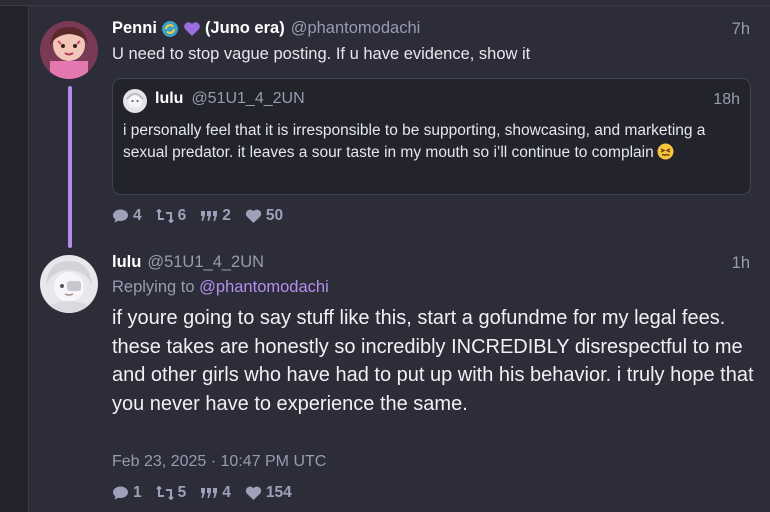 This screenshot has width=770, height=512. I want to click on repost-stat: 5, so click(171, 493).